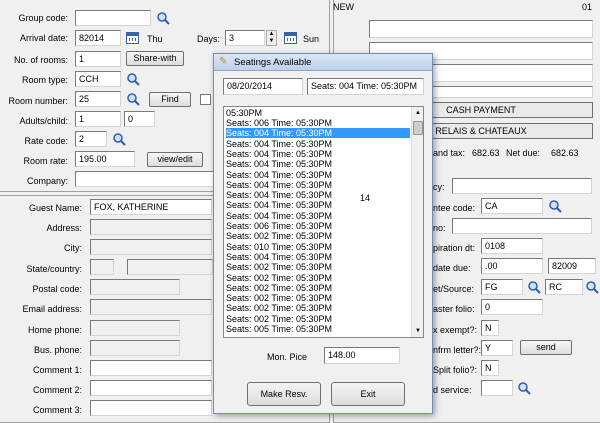  What do you see at coordinates (522, 186) in the screenshot?
I see `agency-input` at bounding box center [522, 186].